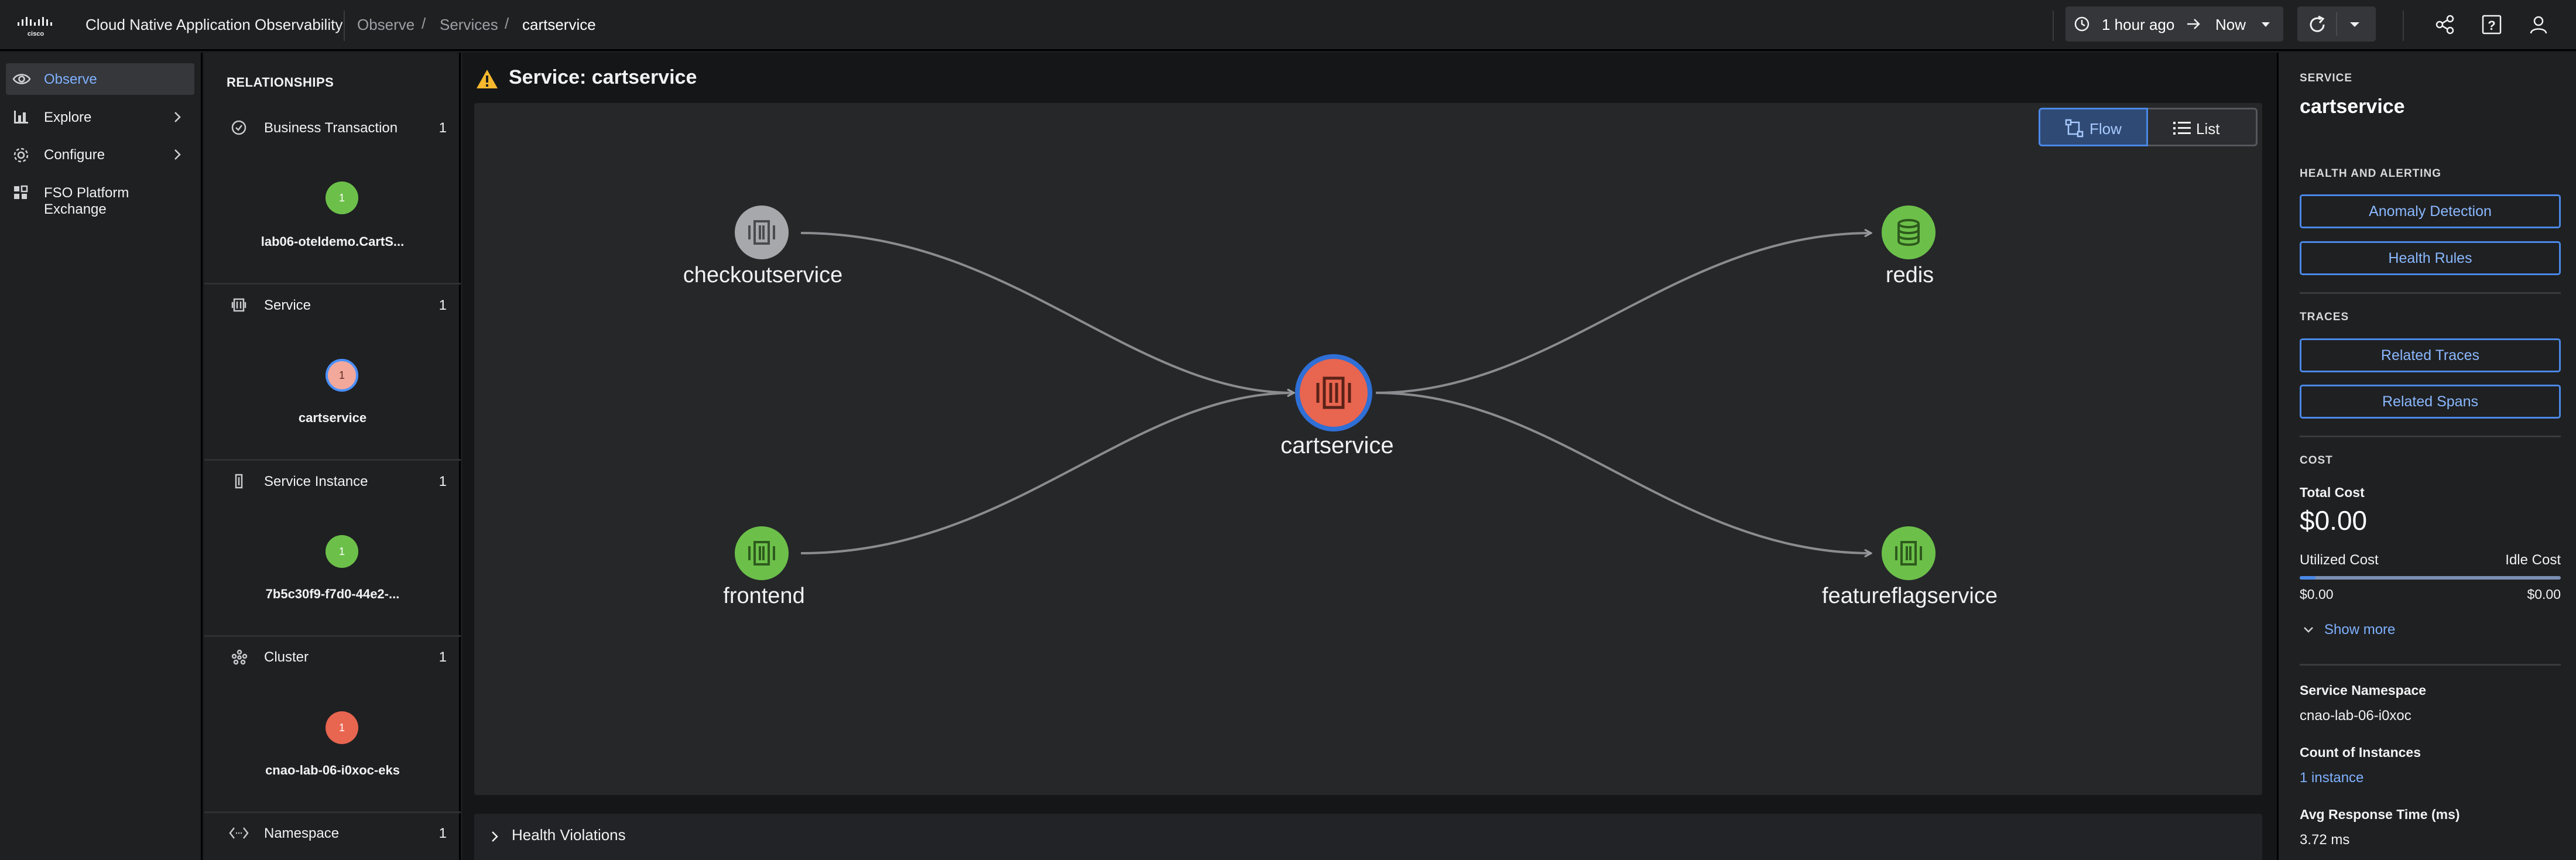 The image size is (2576, 860). I want to click on eye-icon, so click(22, 79).